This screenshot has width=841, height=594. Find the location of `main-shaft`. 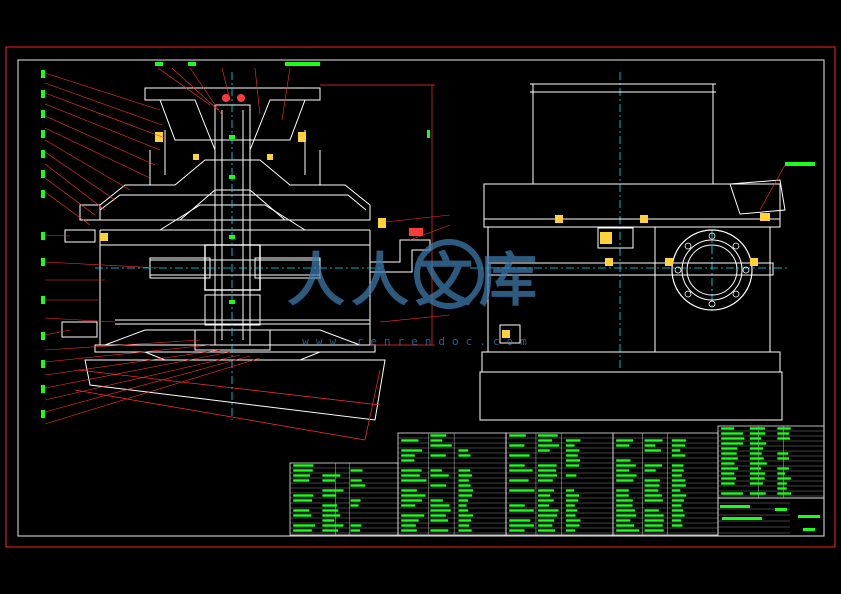

main-shaft is located at coordinates (232, 225).